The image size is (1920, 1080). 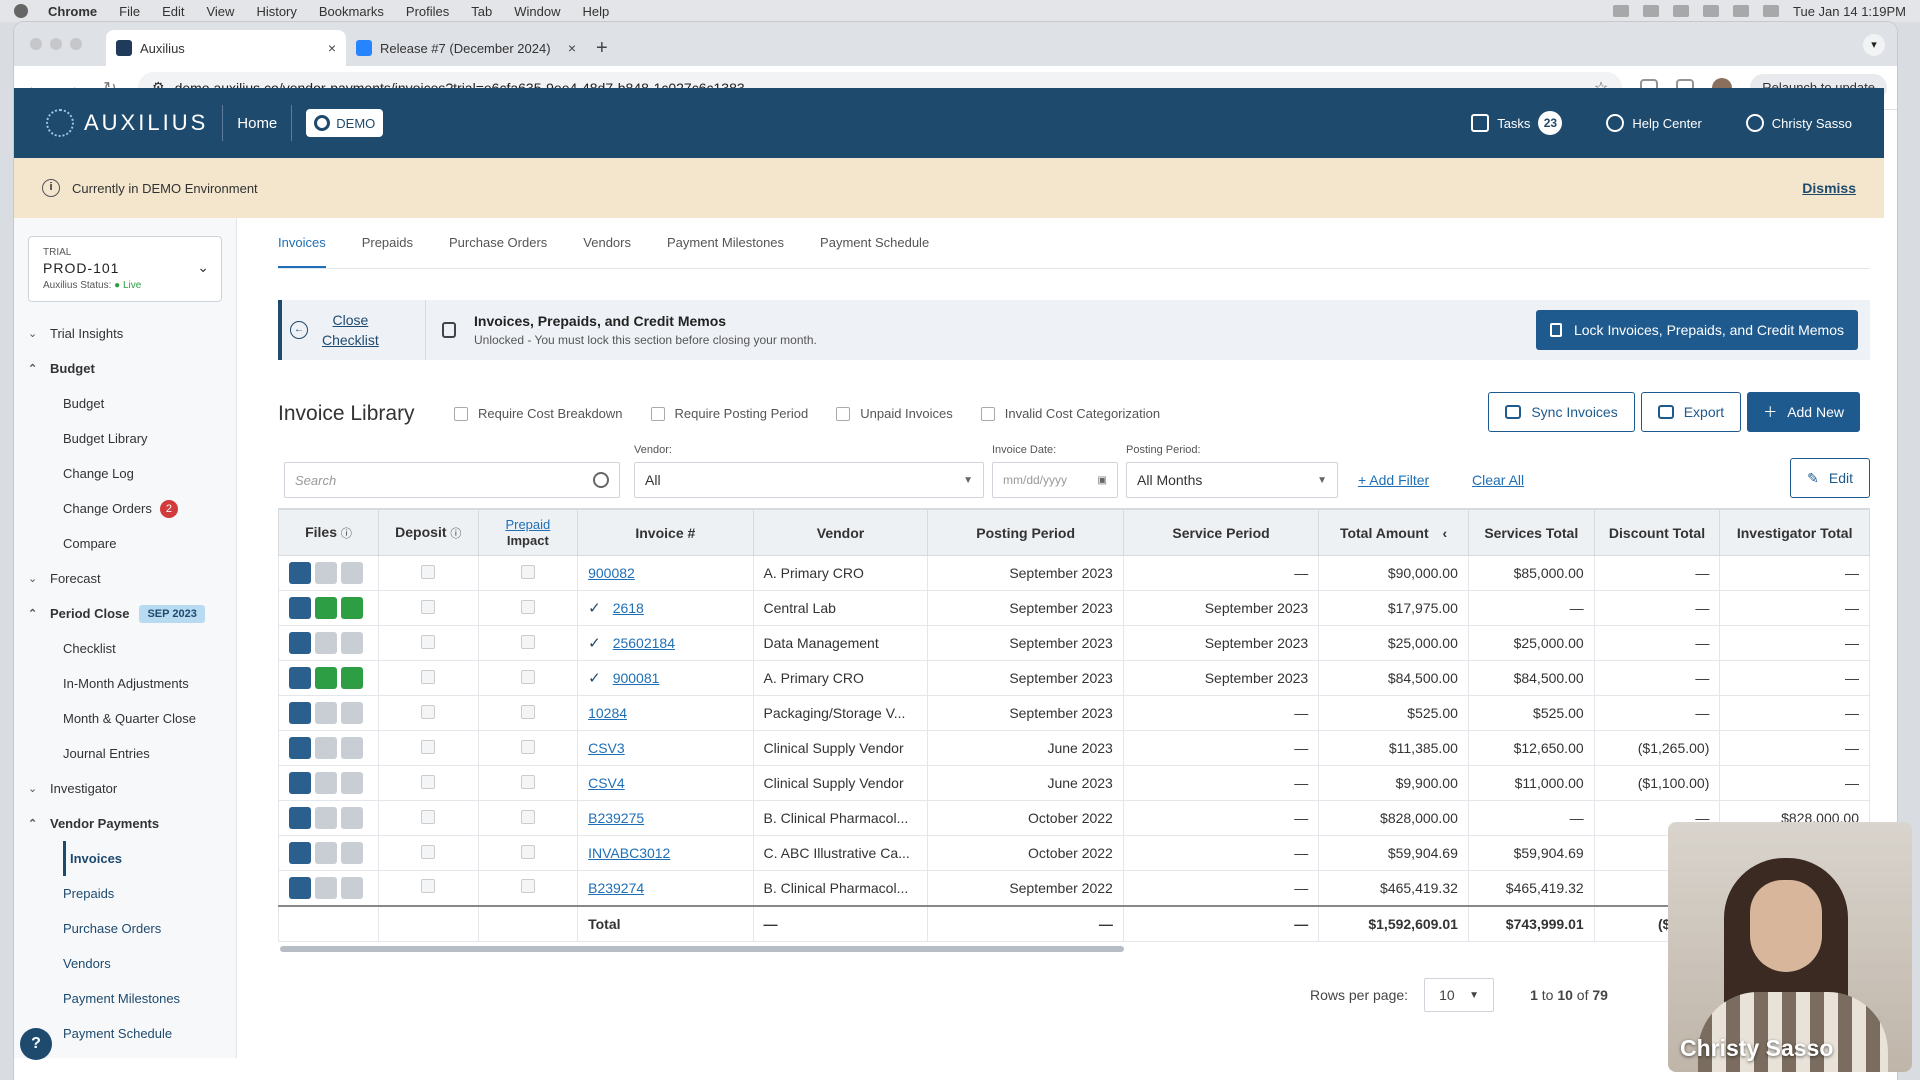 I want to click on dismiss-link: Dismiss, so click(x=1829, y=188).